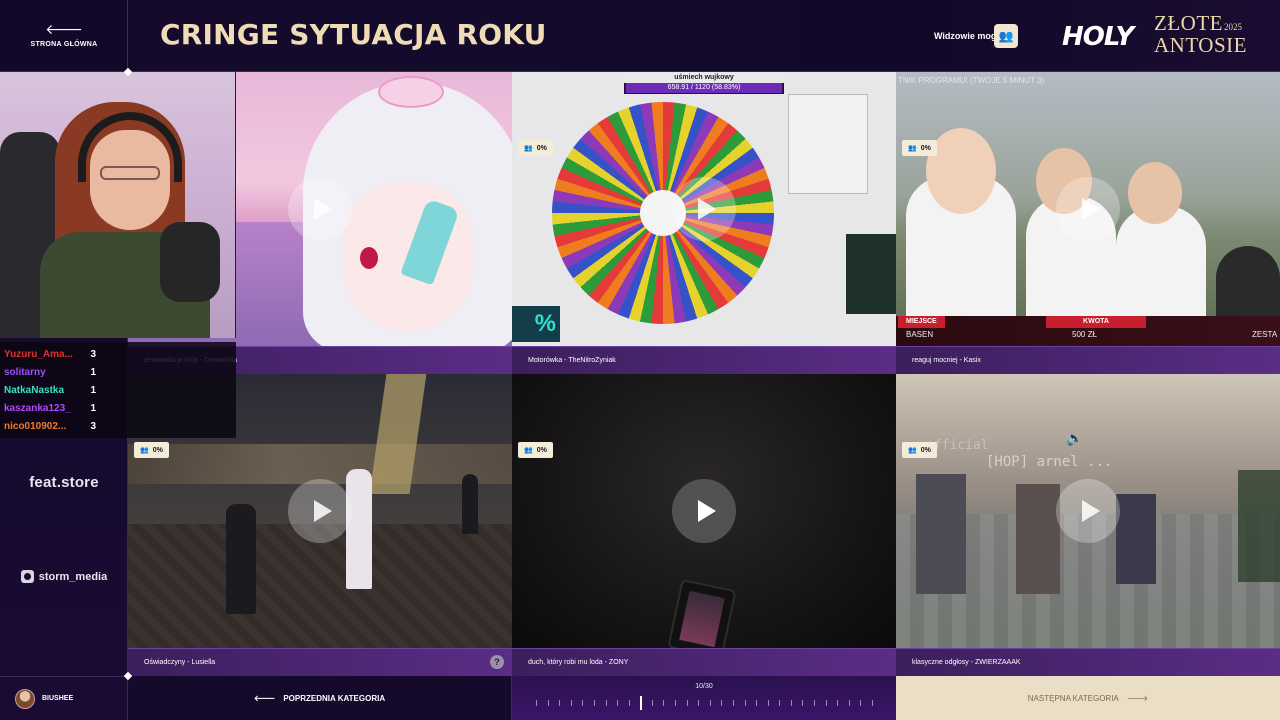 This screenshot has height=720, width=1280. What do you see at coordinates (1098, 37) in the screenshot?
I see `logo-holy: HOLY` at bounding box center [1098, 37].